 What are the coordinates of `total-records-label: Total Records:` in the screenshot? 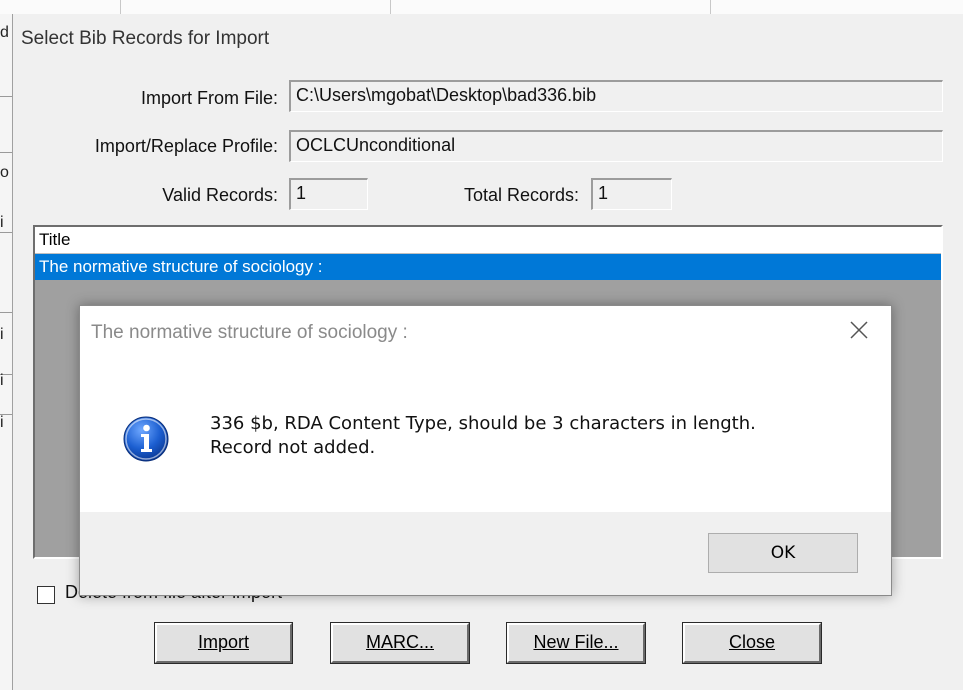 It's located at (521, 195).